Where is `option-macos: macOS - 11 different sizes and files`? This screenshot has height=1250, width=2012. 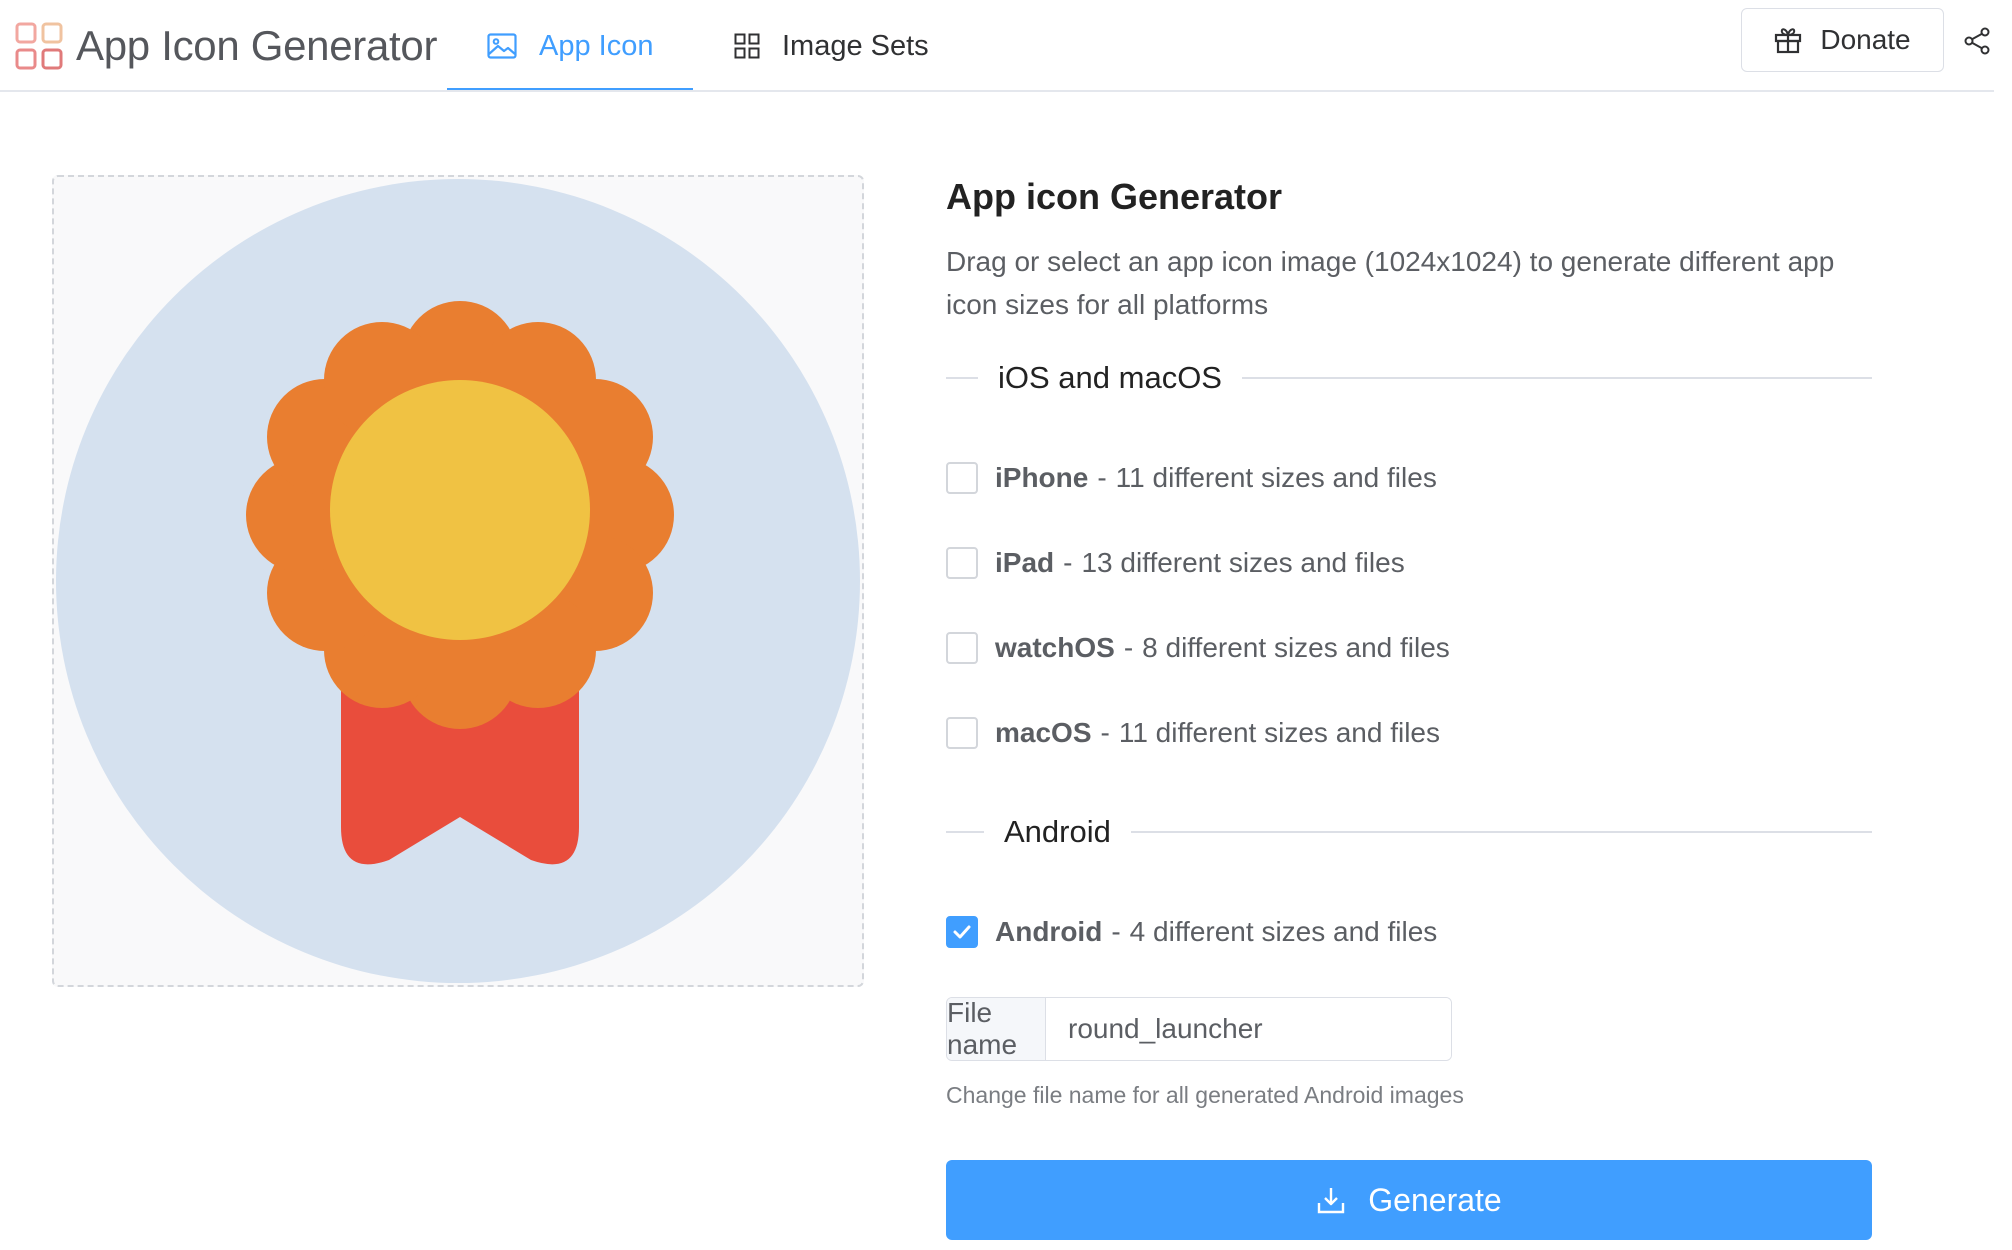
option-macos: macOS - 11 different sizes and files is located at coordinates (1193, 733).